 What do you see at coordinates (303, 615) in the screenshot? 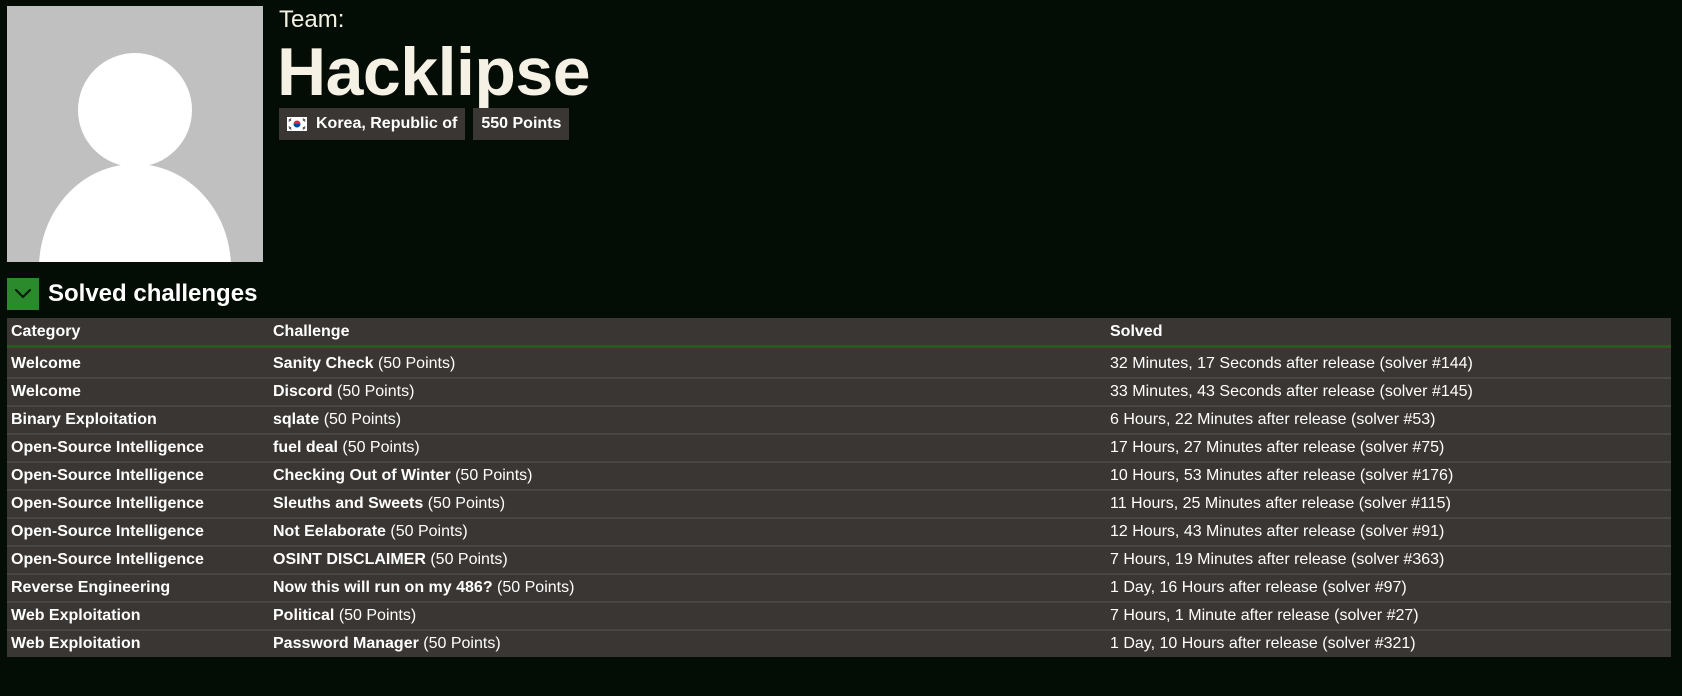
I see `challenge-name-link: Political` at bounding box center [303, 615].